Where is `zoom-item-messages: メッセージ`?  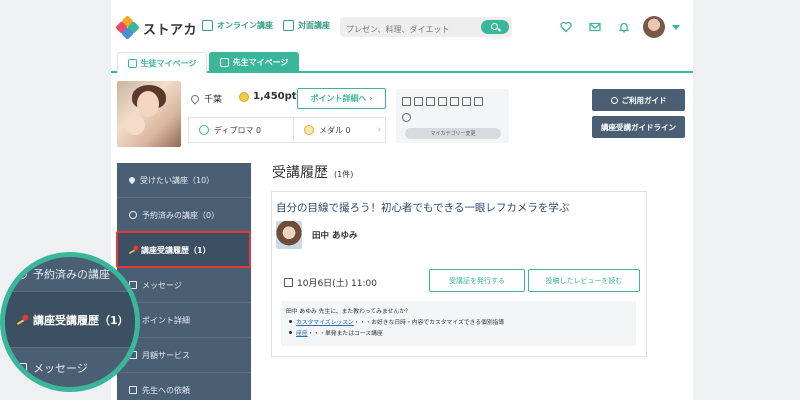 zoom-item-messages: メッセージ is located at coordinates (70, 367).